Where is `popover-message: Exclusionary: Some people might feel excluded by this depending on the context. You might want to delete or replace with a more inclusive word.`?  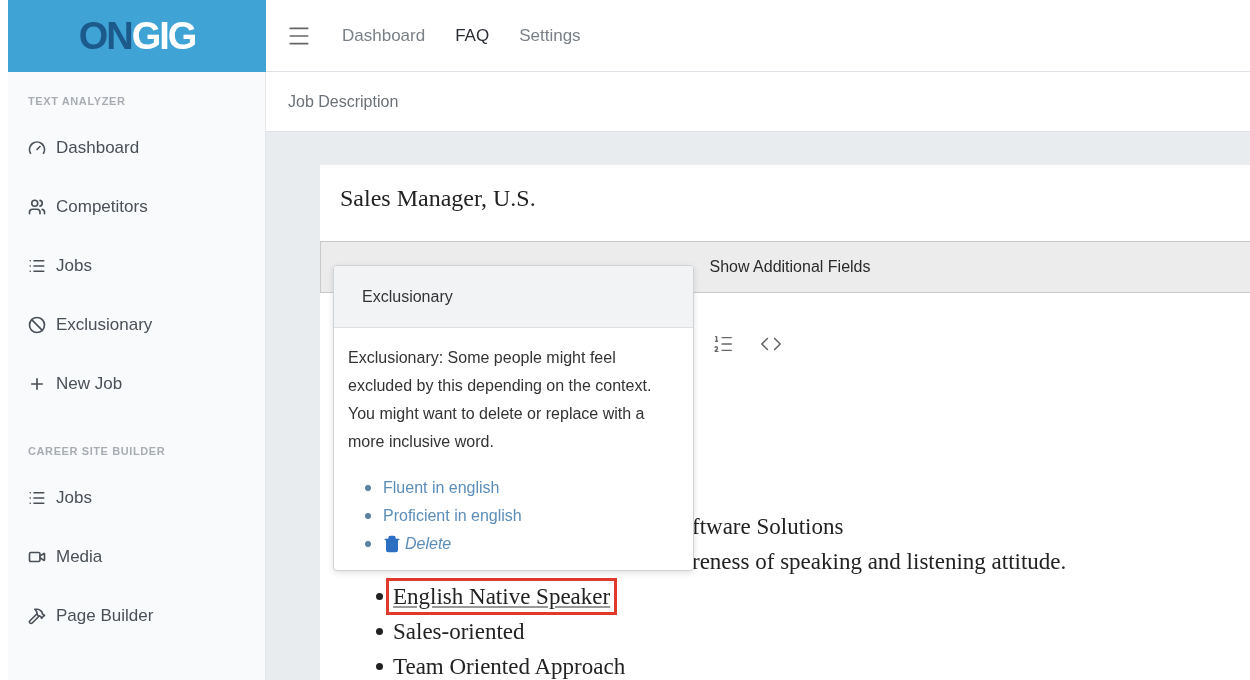
popover-message: Exclusionary: Some people might feel excluded by this depending on the context. You might want to delete or replace with a more inclusive word. is located at coordinates (500, 400).